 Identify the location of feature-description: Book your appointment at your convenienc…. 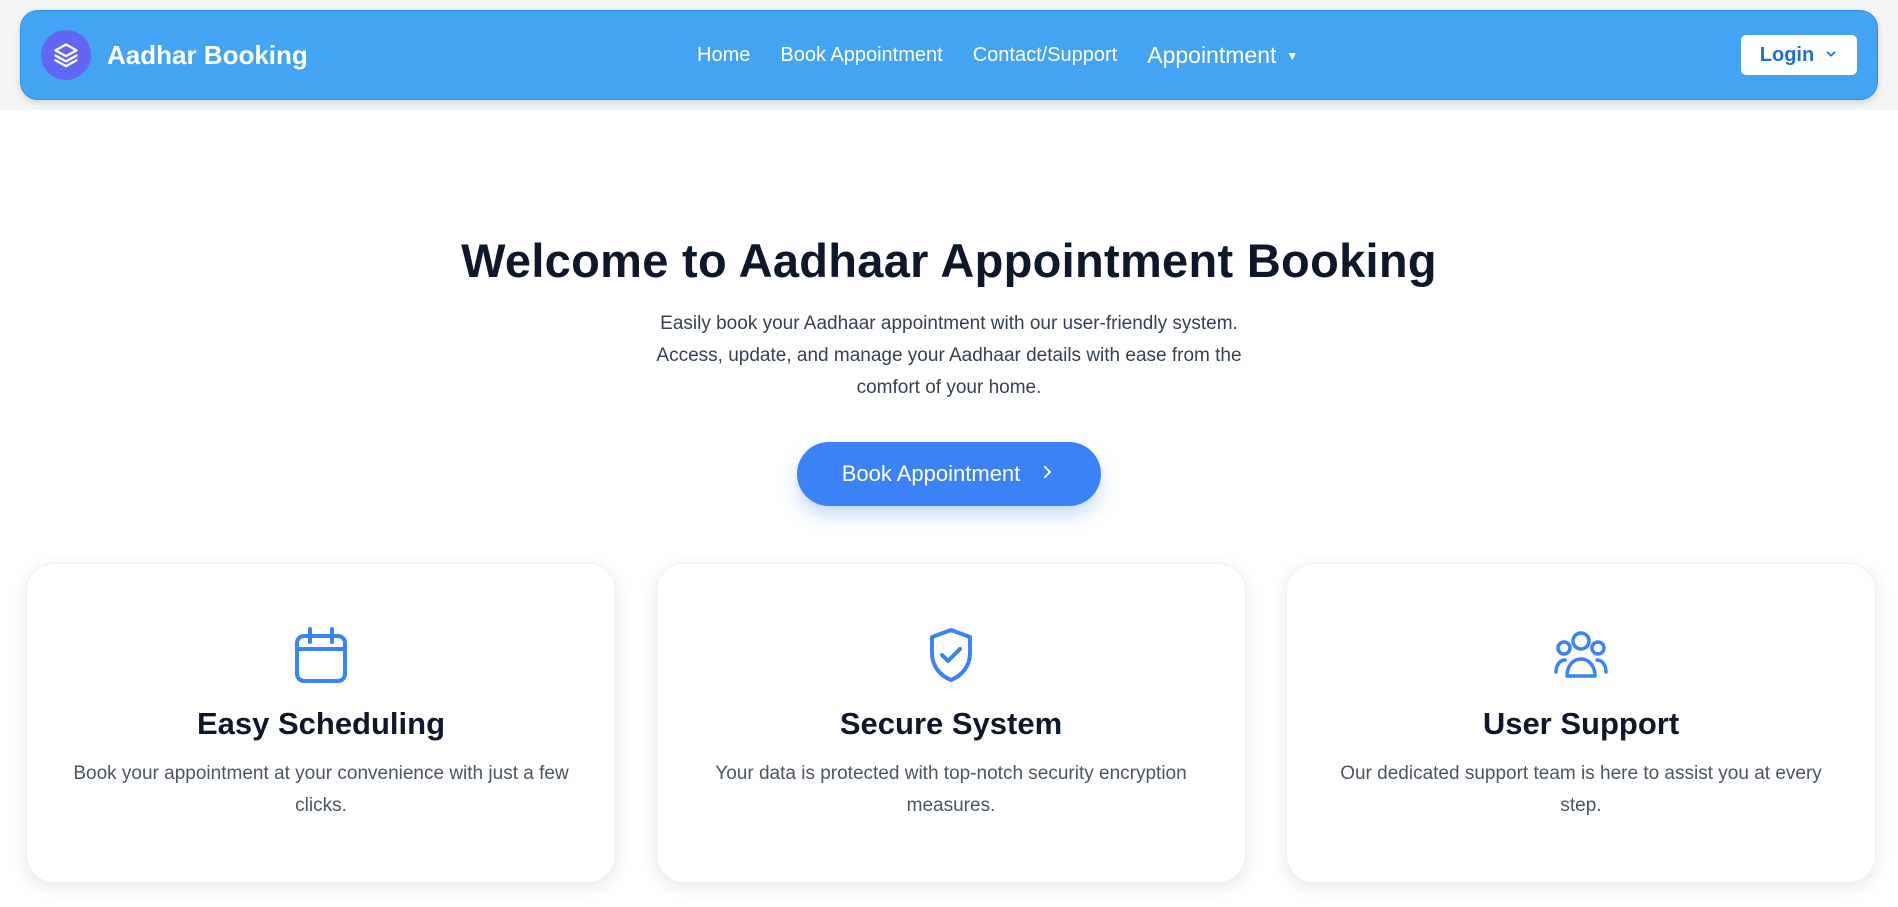
(321, 789).